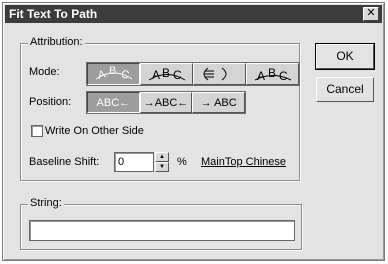  Describe the element at coordinates (182, 162) in the screenshot. I see `baseline-shift-unit: %` at that location.